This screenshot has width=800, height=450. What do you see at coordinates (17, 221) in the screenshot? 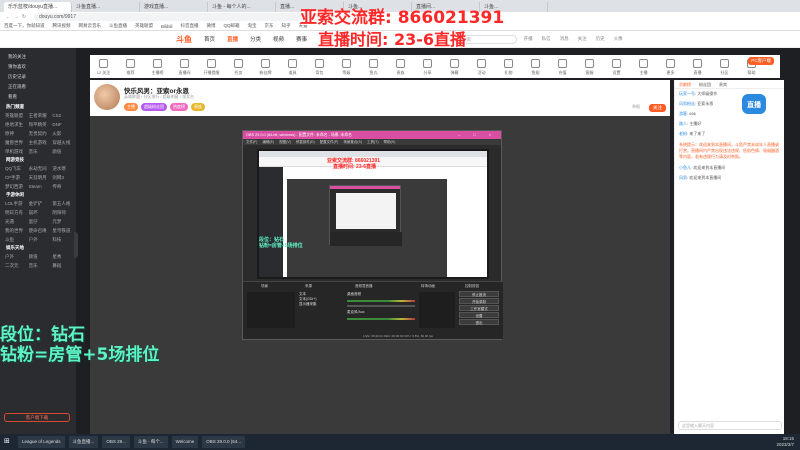
I see `sidebar-grid-item: 光遇` at bounding box center [17, 221].